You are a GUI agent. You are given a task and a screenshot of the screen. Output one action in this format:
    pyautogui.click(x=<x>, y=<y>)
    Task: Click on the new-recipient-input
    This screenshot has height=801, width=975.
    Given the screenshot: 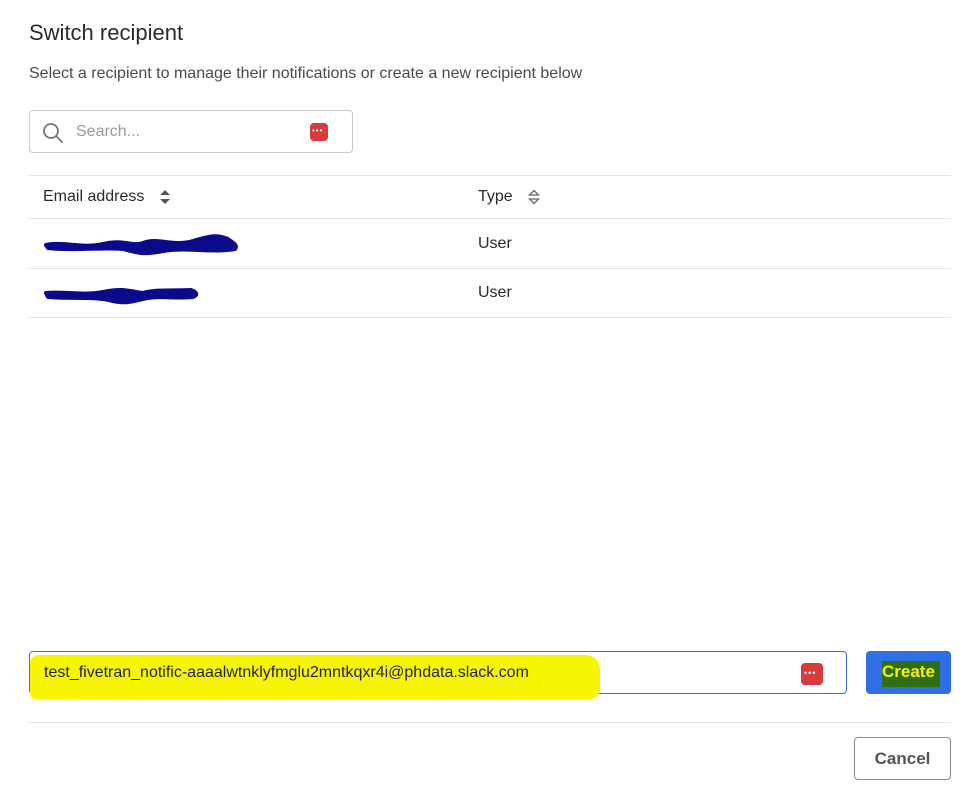 What is the action you would take?
    pyautogui.click(x=414, y=673)
    